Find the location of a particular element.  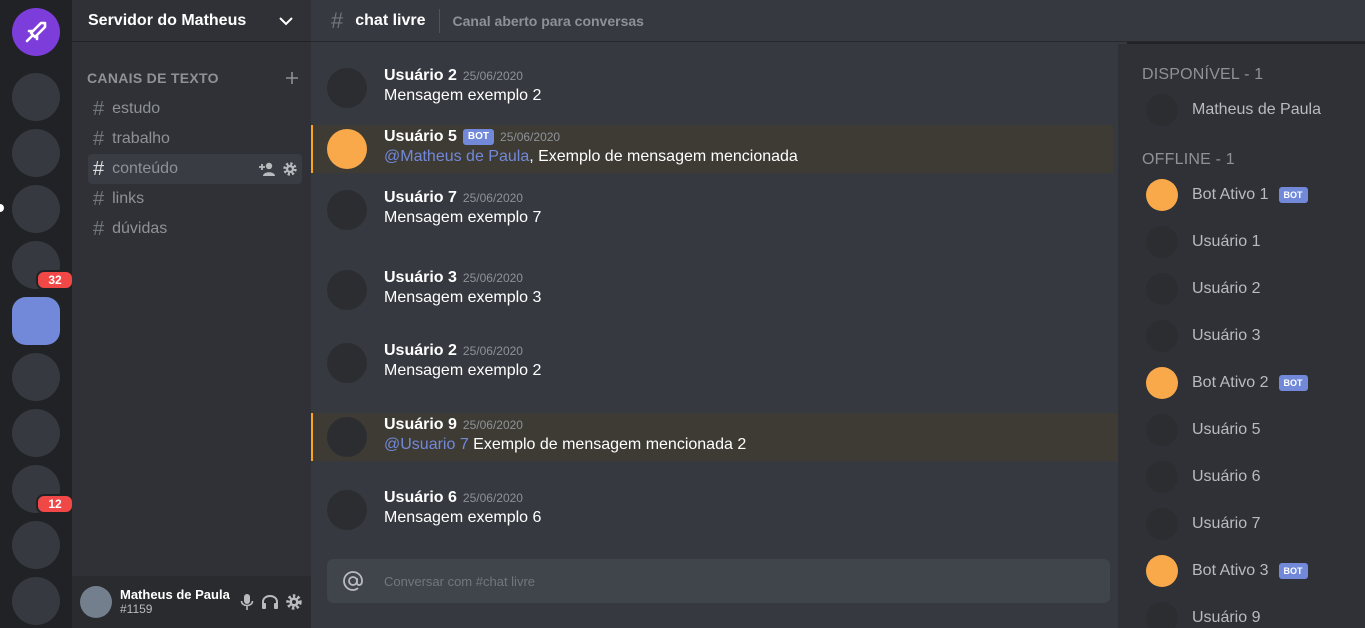

user-tag: #1159 is located at coordinates (136, 609).